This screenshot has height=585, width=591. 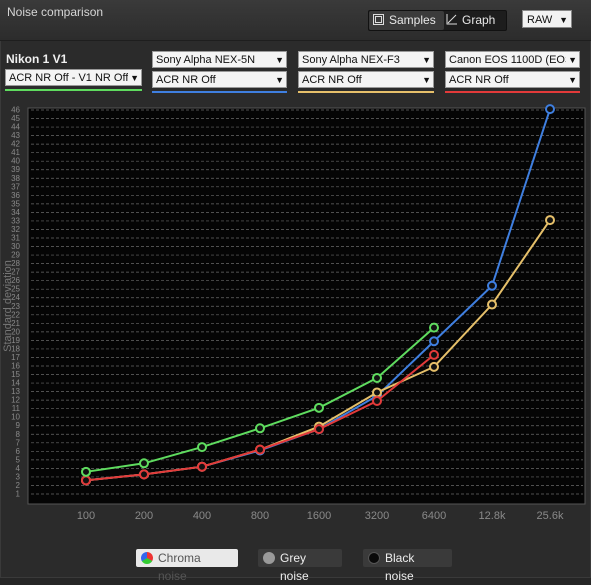 I want to click on y-tick-label: 9, so click(x=18, y=425).